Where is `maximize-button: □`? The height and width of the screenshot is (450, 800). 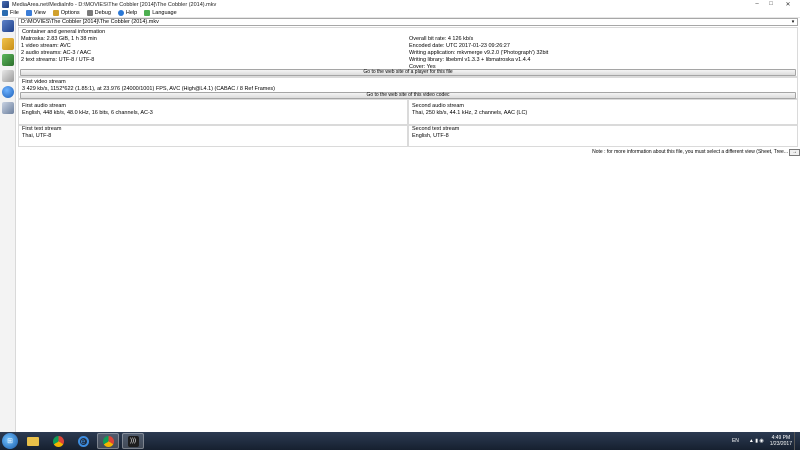 maximize-button: □ is located at coordinates (771, 4).